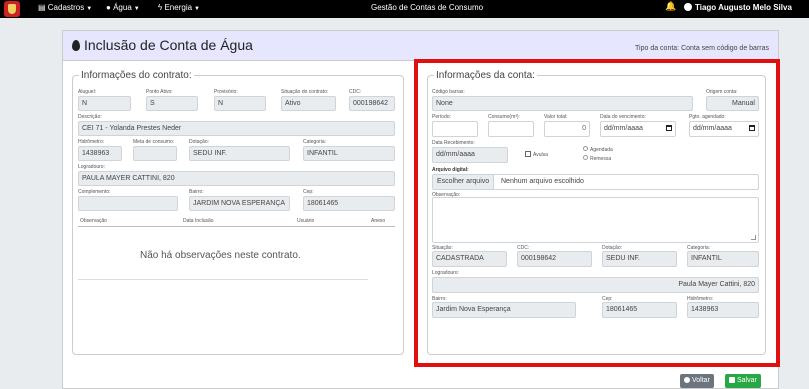 The image size is (809, 389). What do you see at coordinates (732, 380) in the screenshot?
I see `save-icon` at bounding box center [732, 380].